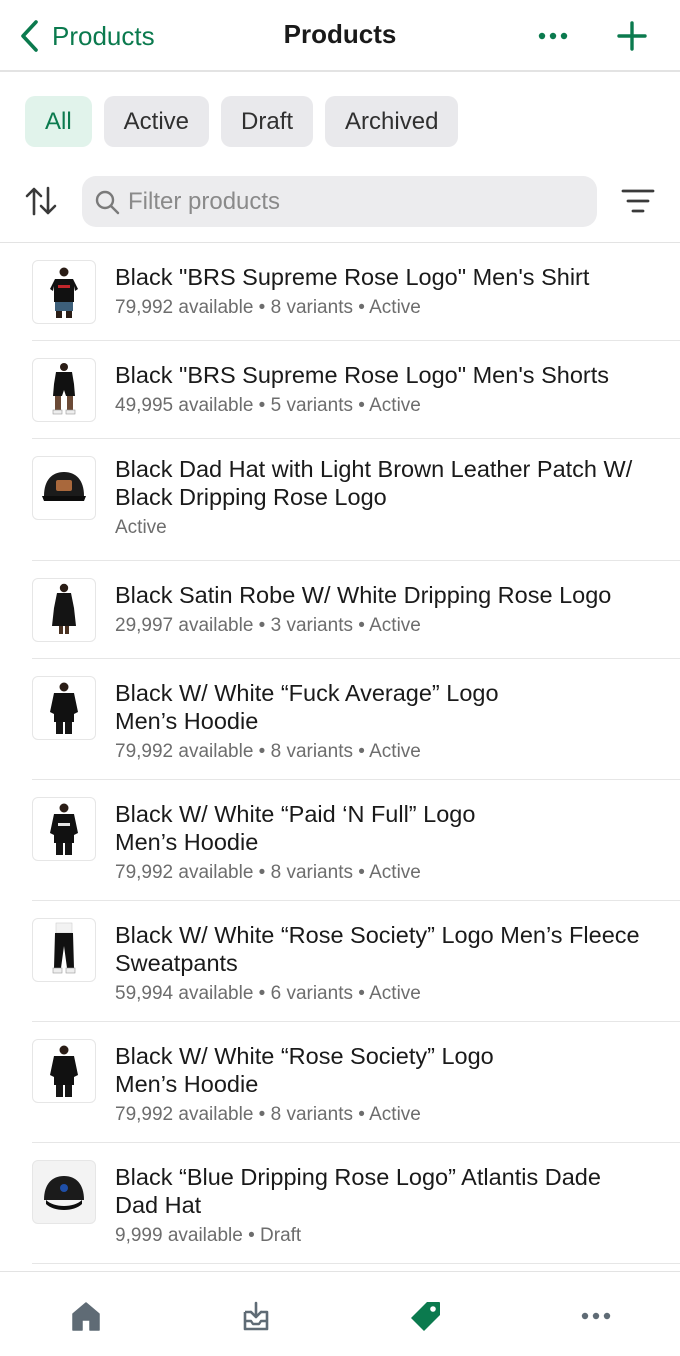 The height and width of the screenshot is (1356, 680). I want to click on robe-thumbnail-icon, so click(64, 608).